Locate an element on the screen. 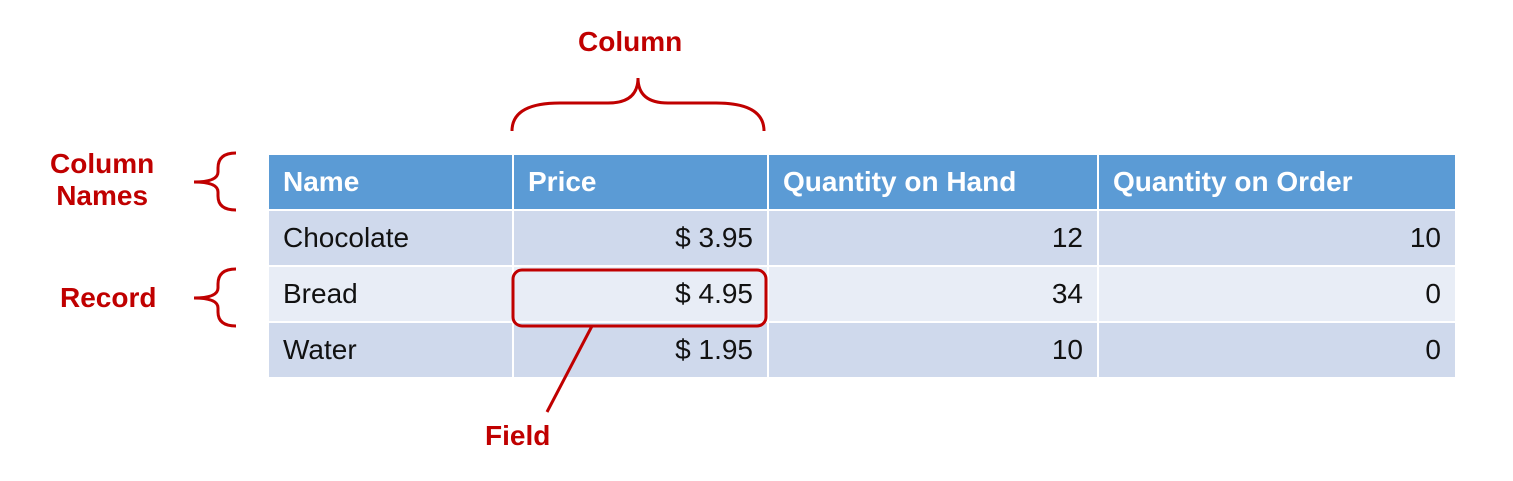 This screenshot has width=1513, height=481. column-brace is located at coordinates (638, 104).